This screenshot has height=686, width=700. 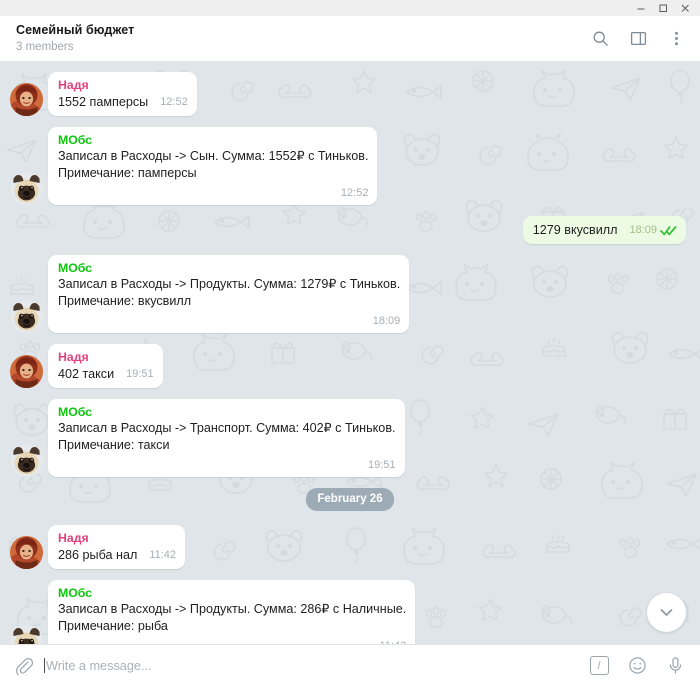 What do you see at coordinates (675, 666) in the screenshot?
I see `microphone-icon` at bounding box center [675, 666].